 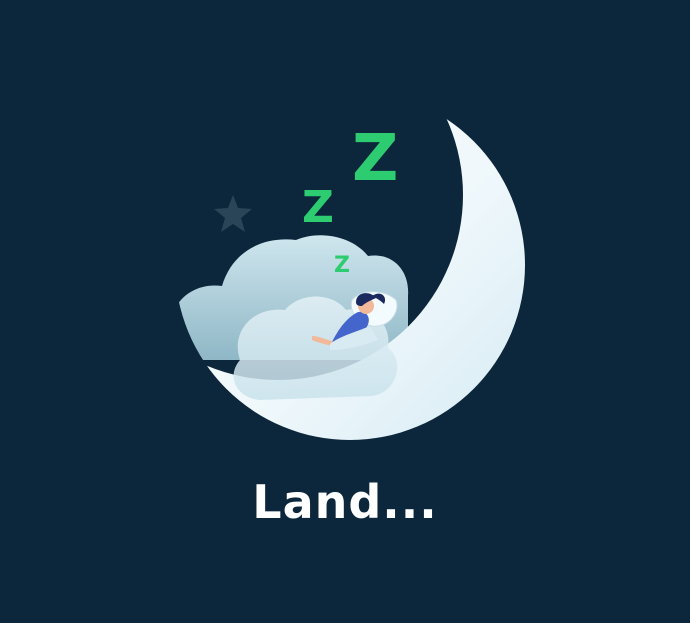 I want to click on z-letter-medium: Z, so click(x=318, y=207).